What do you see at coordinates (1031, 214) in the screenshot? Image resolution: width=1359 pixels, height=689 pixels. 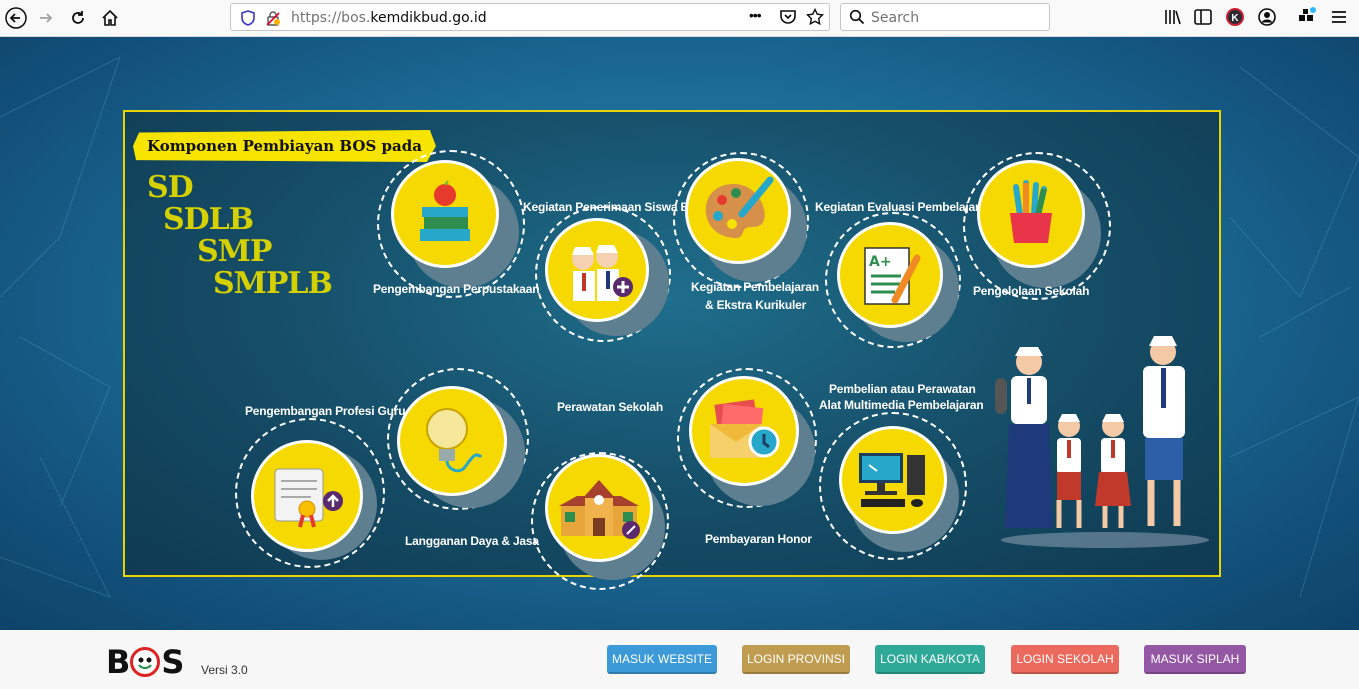 I see `stationery-cup-icon` at bounding box center [1031, 214].